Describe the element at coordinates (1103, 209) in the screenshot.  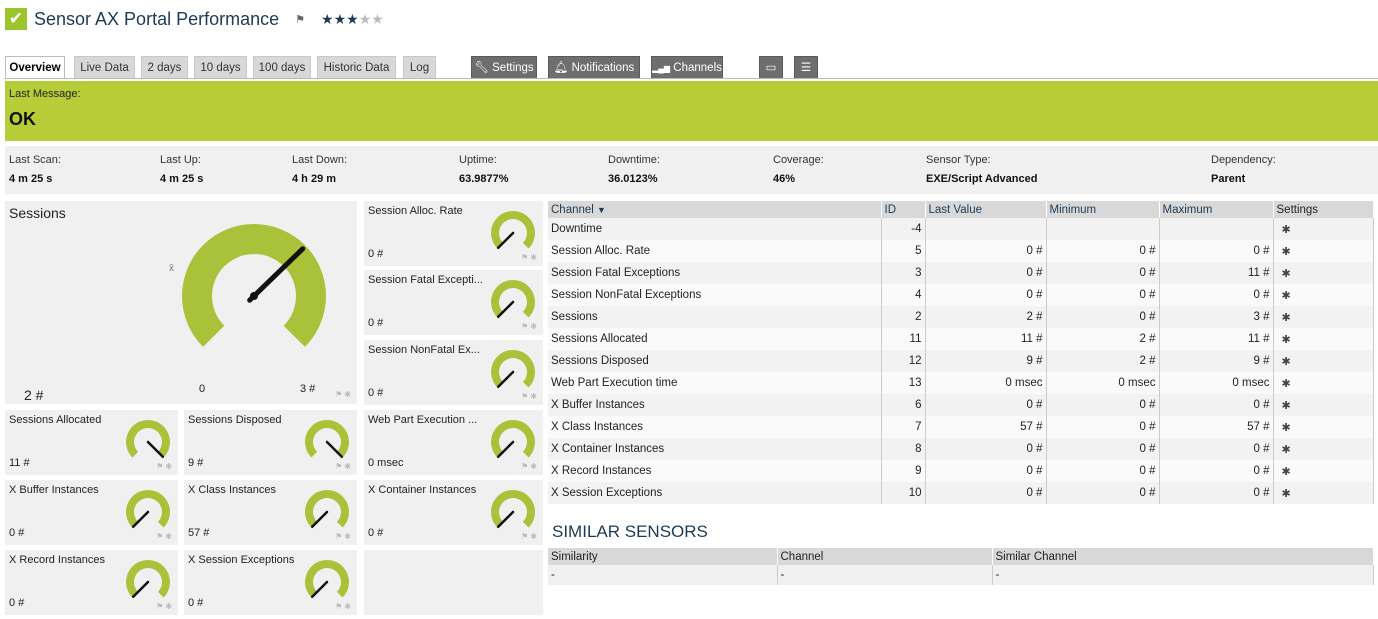
I see `col-minimum: Minimum` at that location.